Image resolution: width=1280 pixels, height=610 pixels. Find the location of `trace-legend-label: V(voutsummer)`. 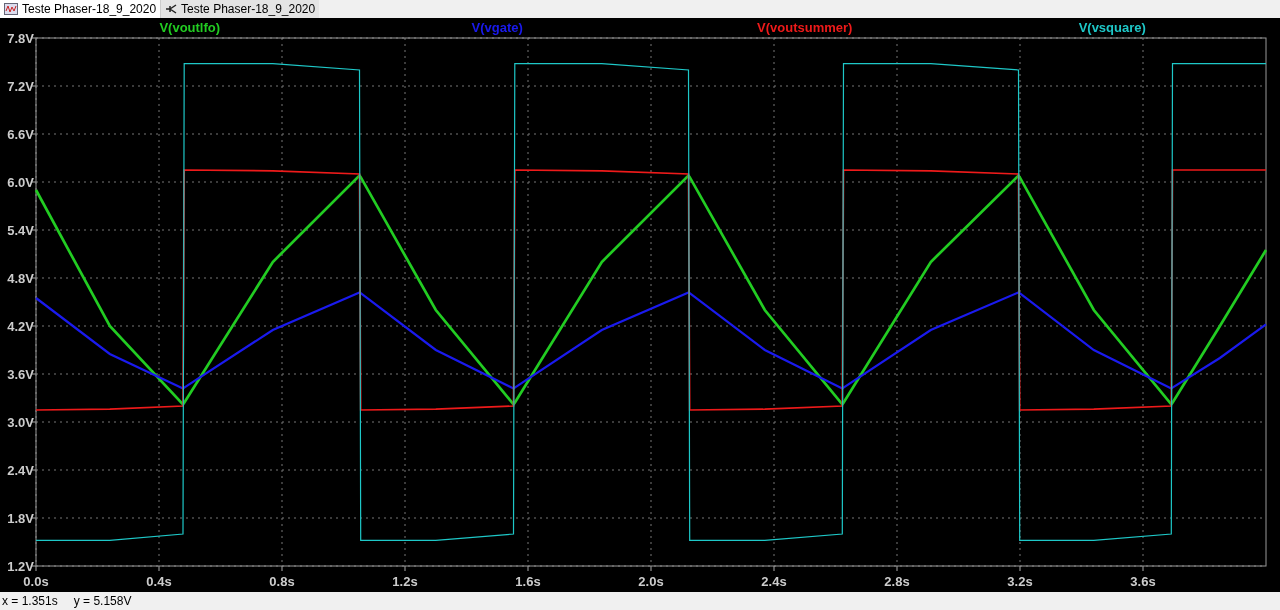

trace-legend-label: V(voutsummer) is located at coordinates (805, 27).